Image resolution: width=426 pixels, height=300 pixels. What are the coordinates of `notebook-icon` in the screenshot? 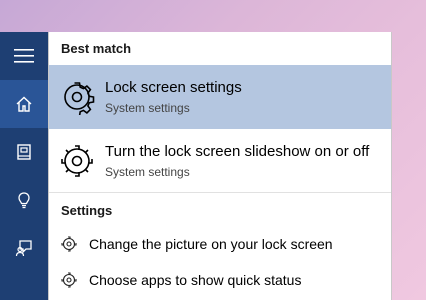 It's located at (24, 152).